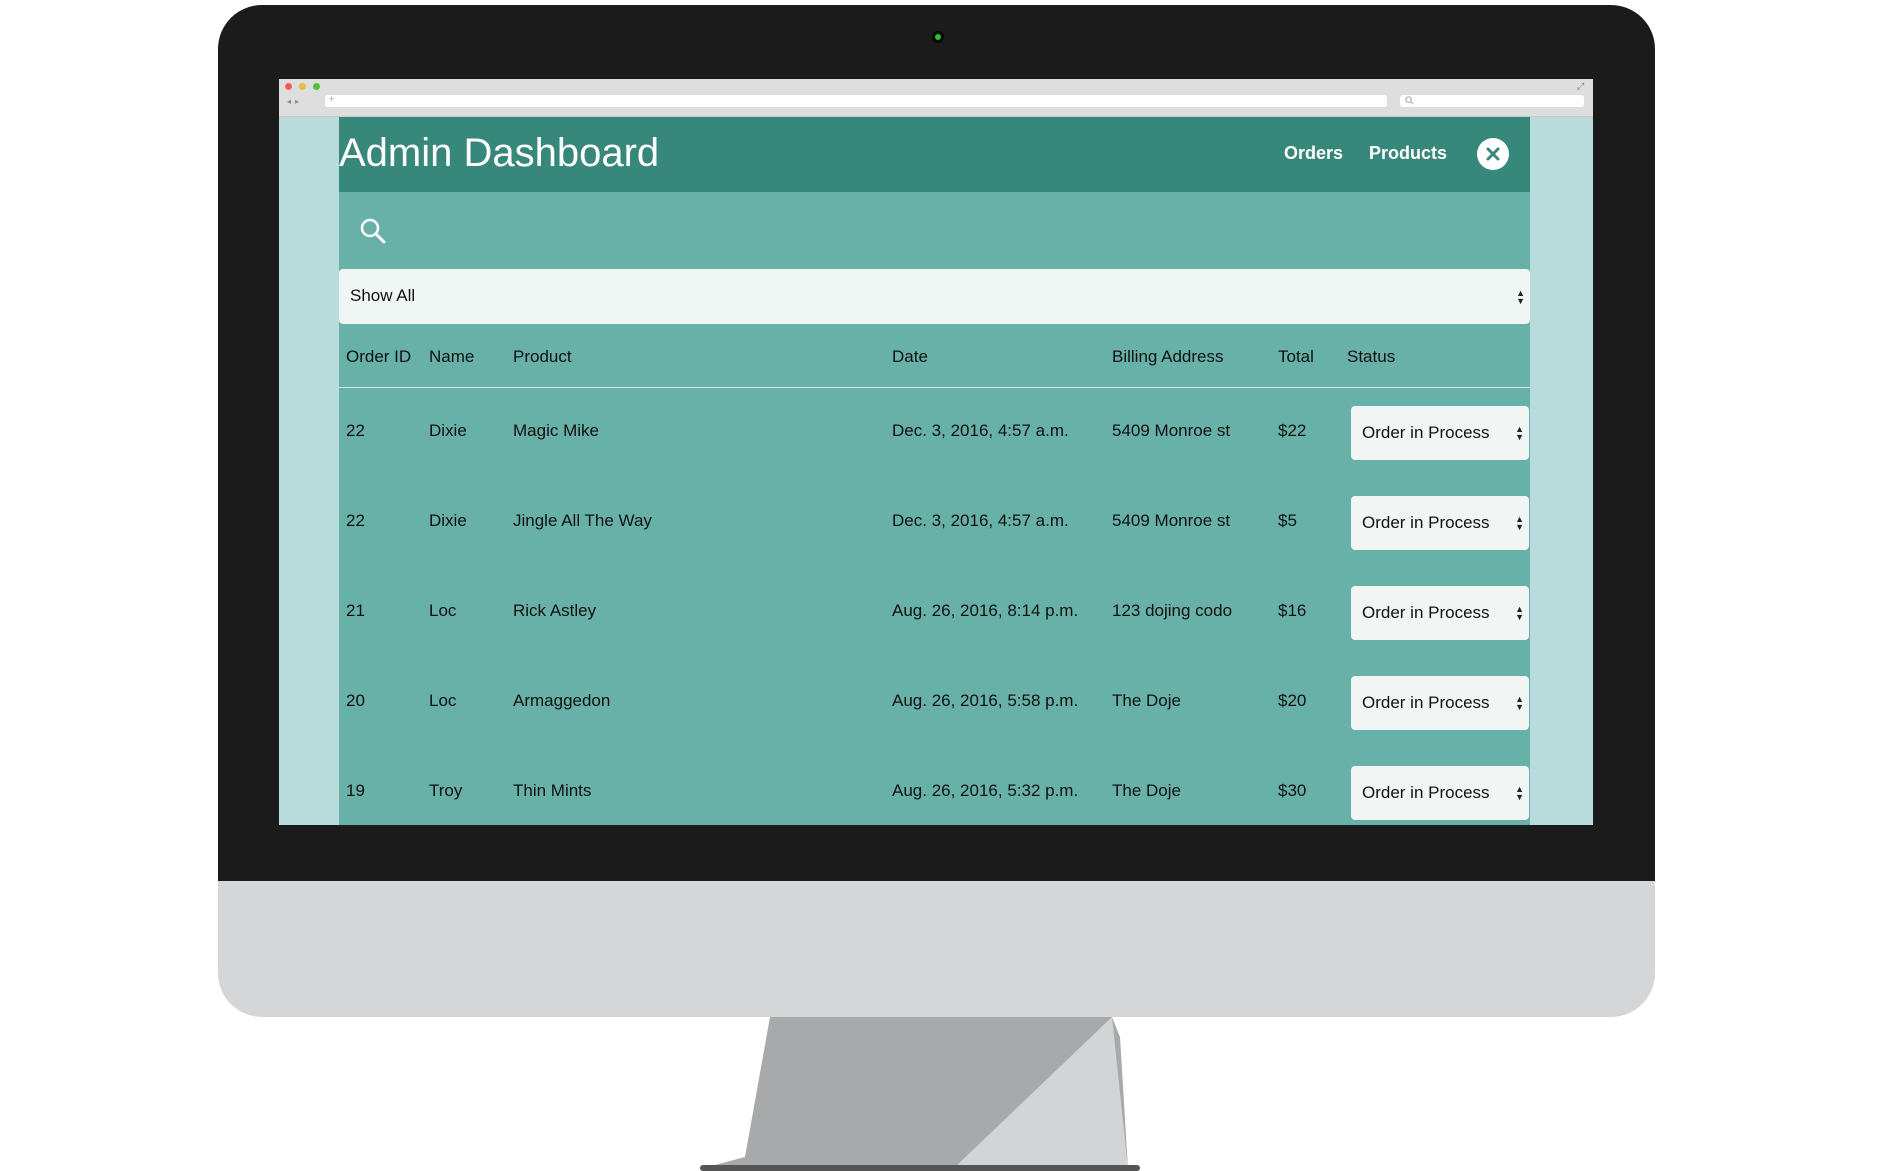 The height and width of the screenshot is (1171, 1895). I want to click on window-close-dot, so click(288, 86).